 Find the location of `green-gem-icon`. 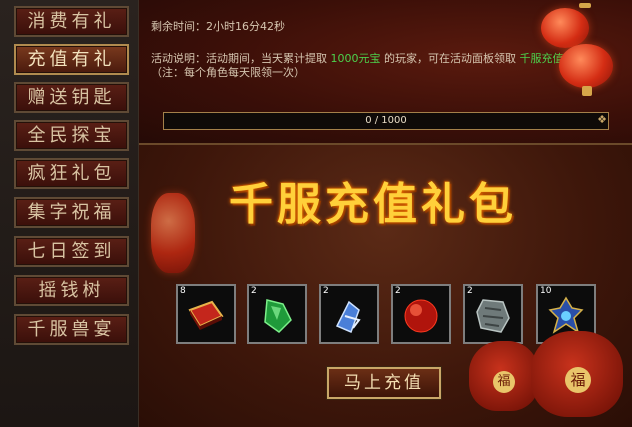

green-gem-icon is located at coordinates (278, 316).